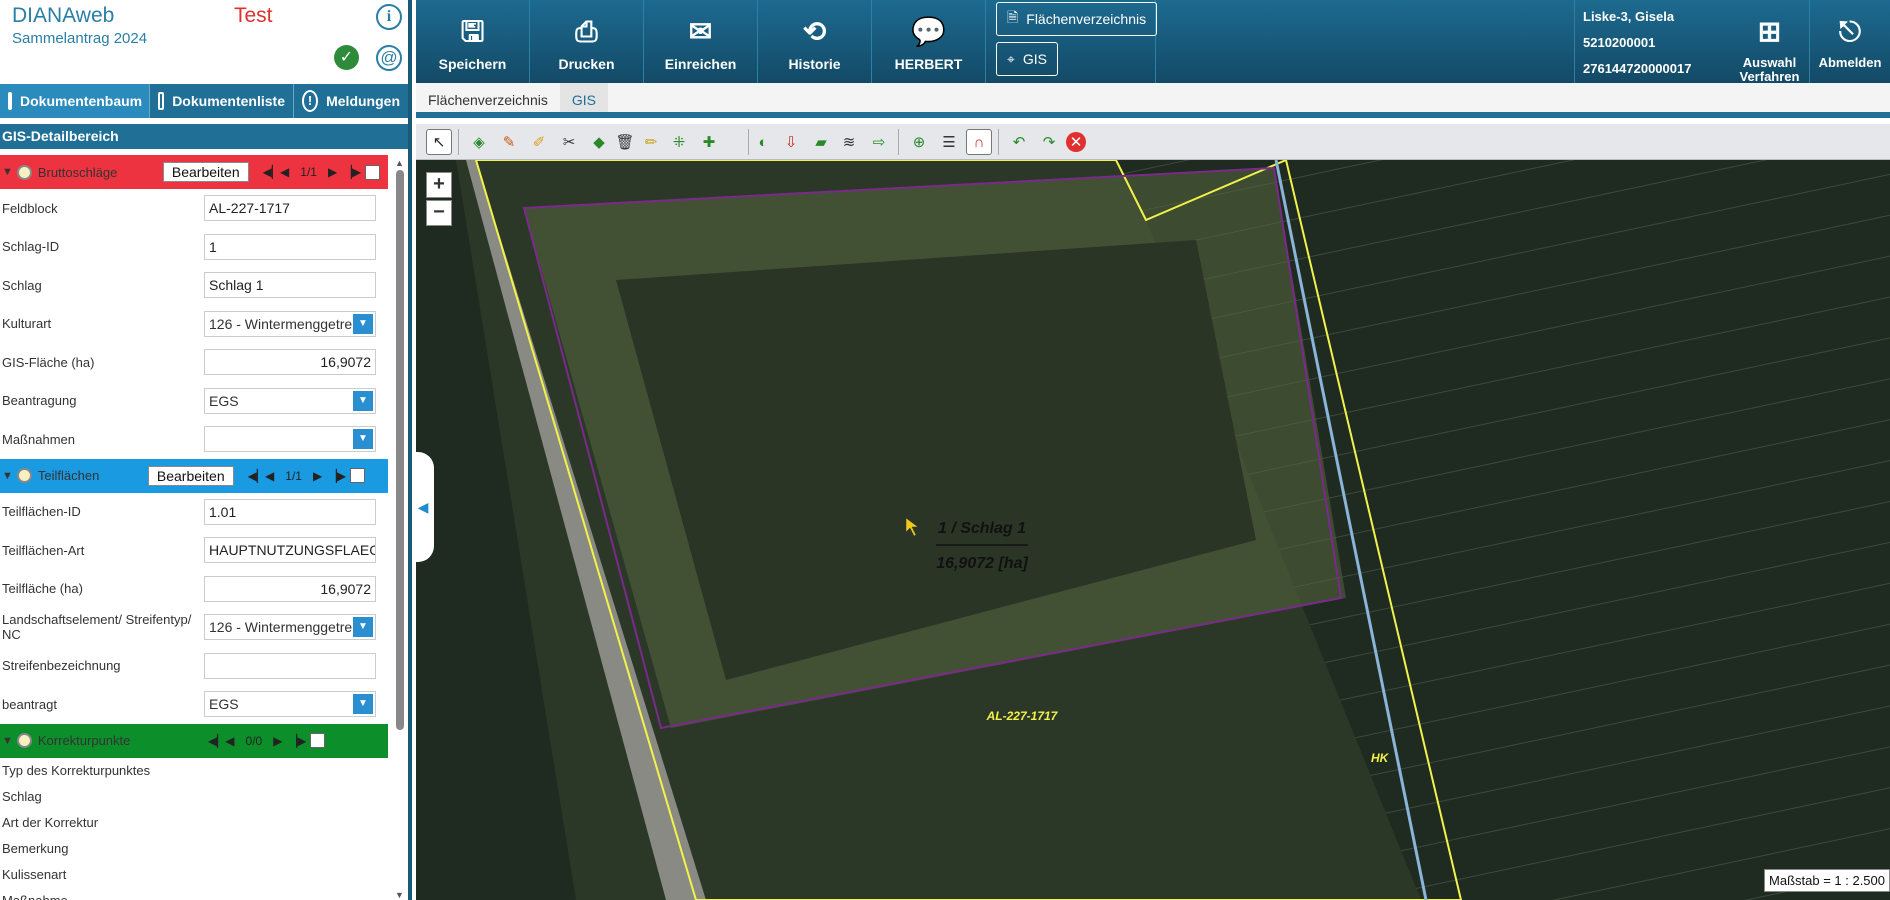 This screenshot has height=900, width=1890. What do you see at coordinates (1077, 19) in the screenshot?
I see `flaechenverzeichnis-button: 🗎 Flächenverzeichnis` at bounding box center [1077, 19].